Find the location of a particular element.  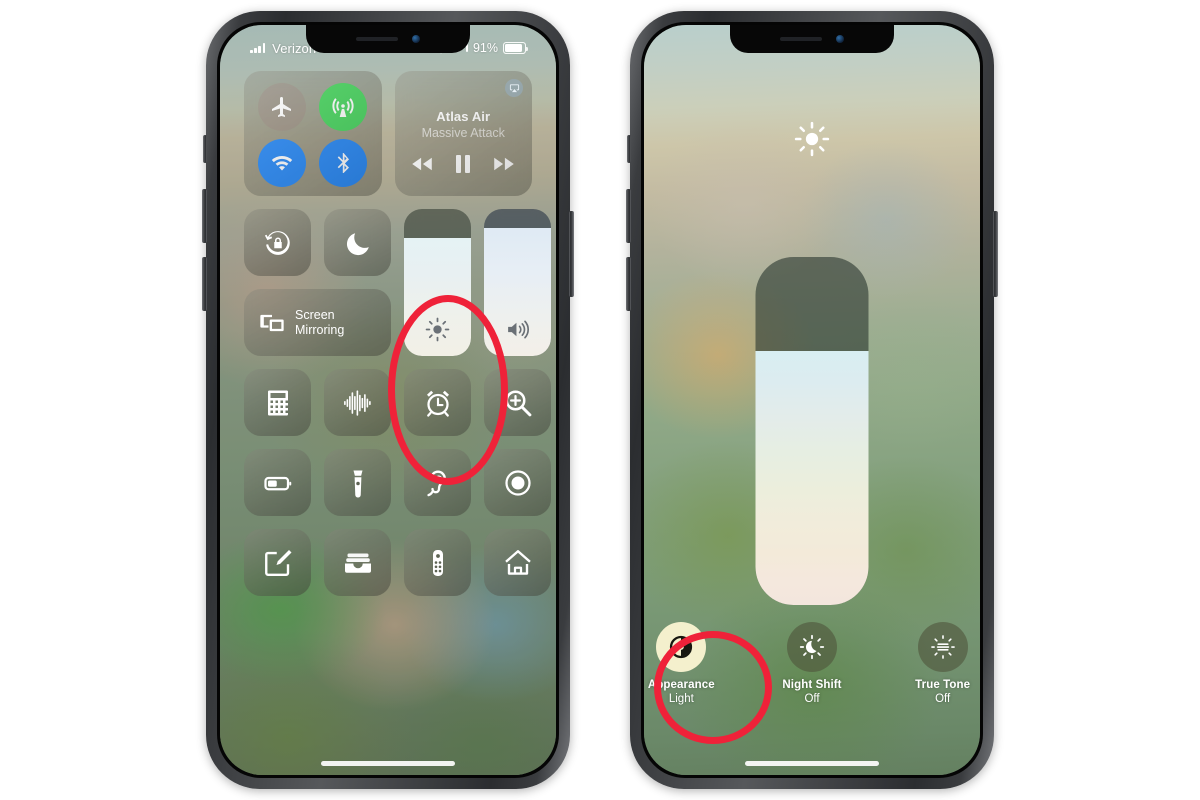

calculator-icon is located at coordinates (277, 402).